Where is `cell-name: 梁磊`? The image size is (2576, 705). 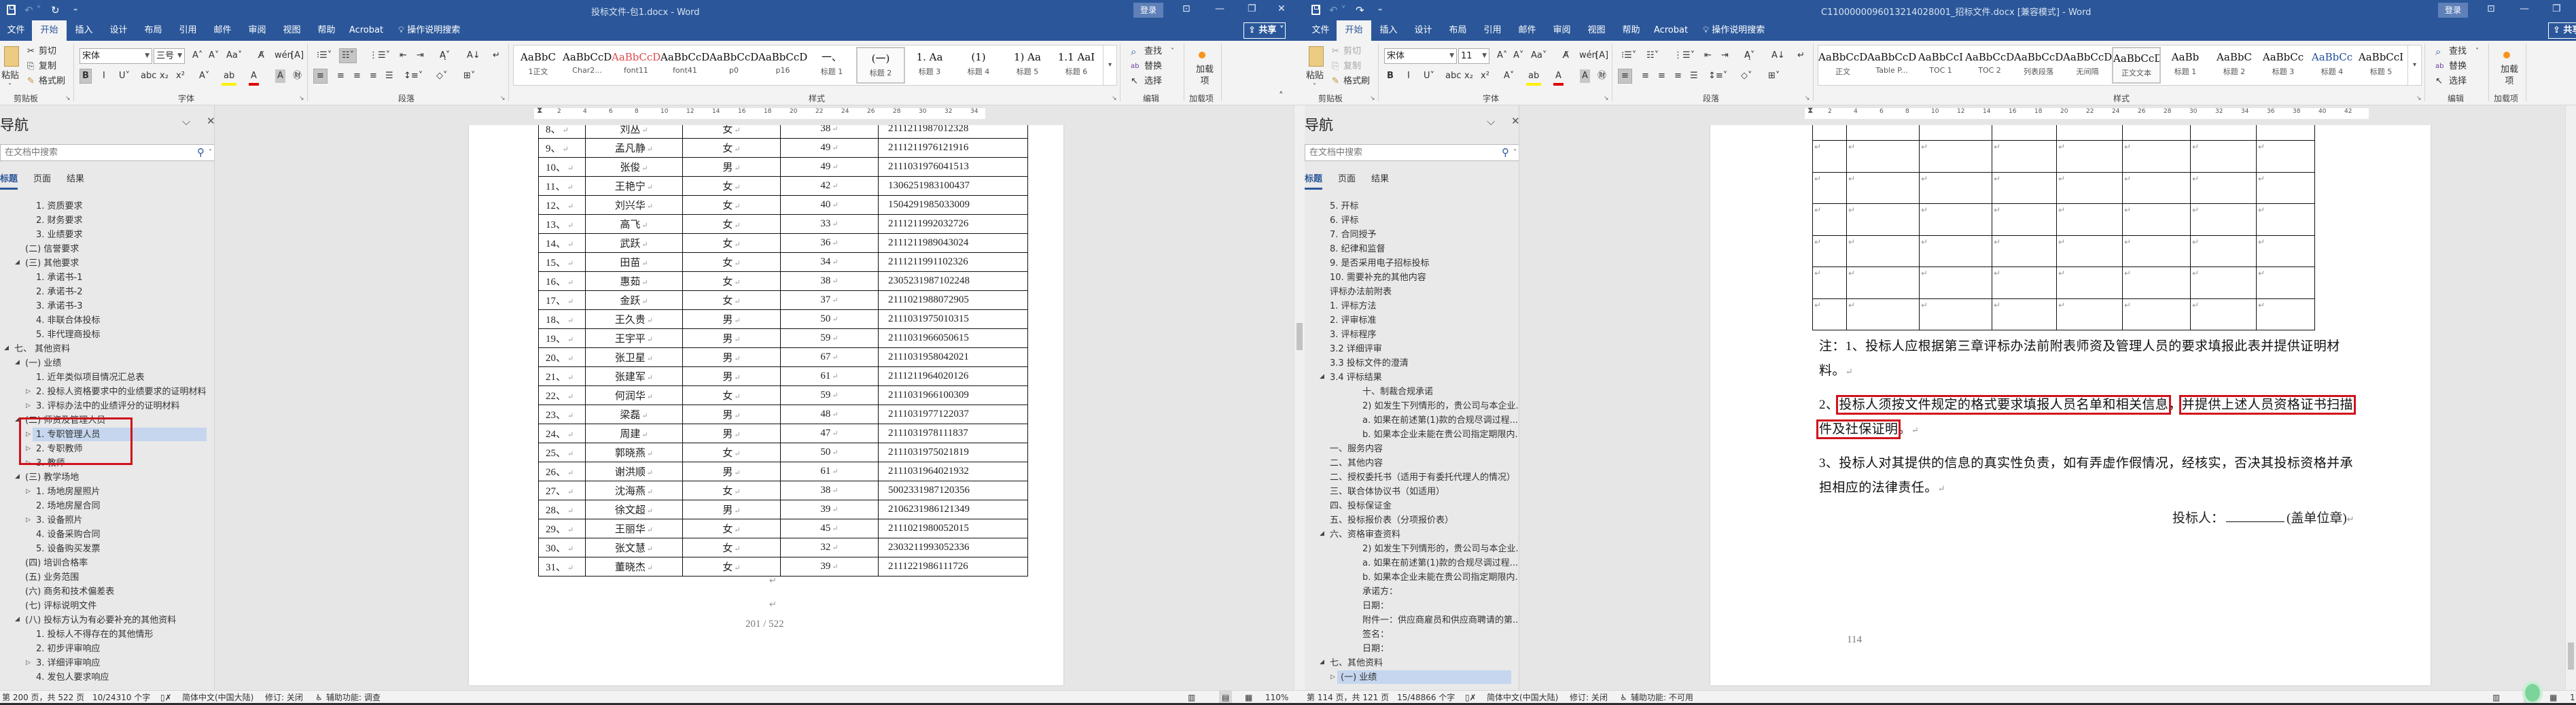
cell-name: 梁磊 is located at coordinates (634, 414).